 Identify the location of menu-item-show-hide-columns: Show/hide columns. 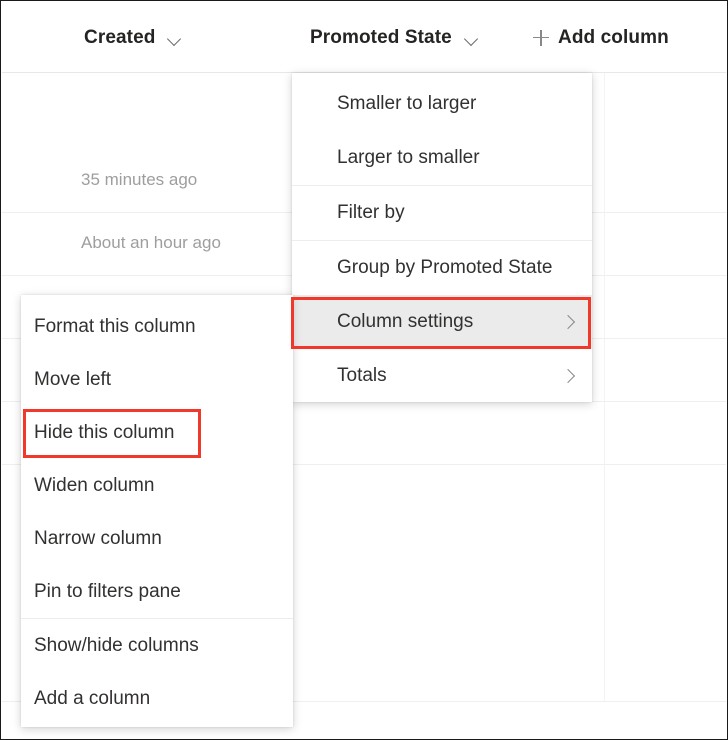
(157, 645).